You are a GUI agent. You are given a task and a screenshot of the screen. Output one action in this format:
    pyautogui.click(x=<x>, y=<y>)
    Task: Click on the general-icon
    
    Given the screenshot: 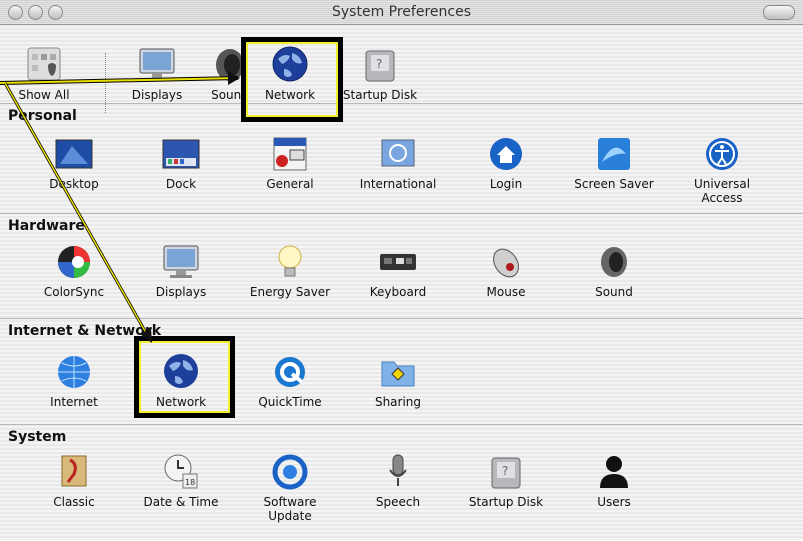 What is the action you would take?
    pyautogui.click(x=290, y=154)
    